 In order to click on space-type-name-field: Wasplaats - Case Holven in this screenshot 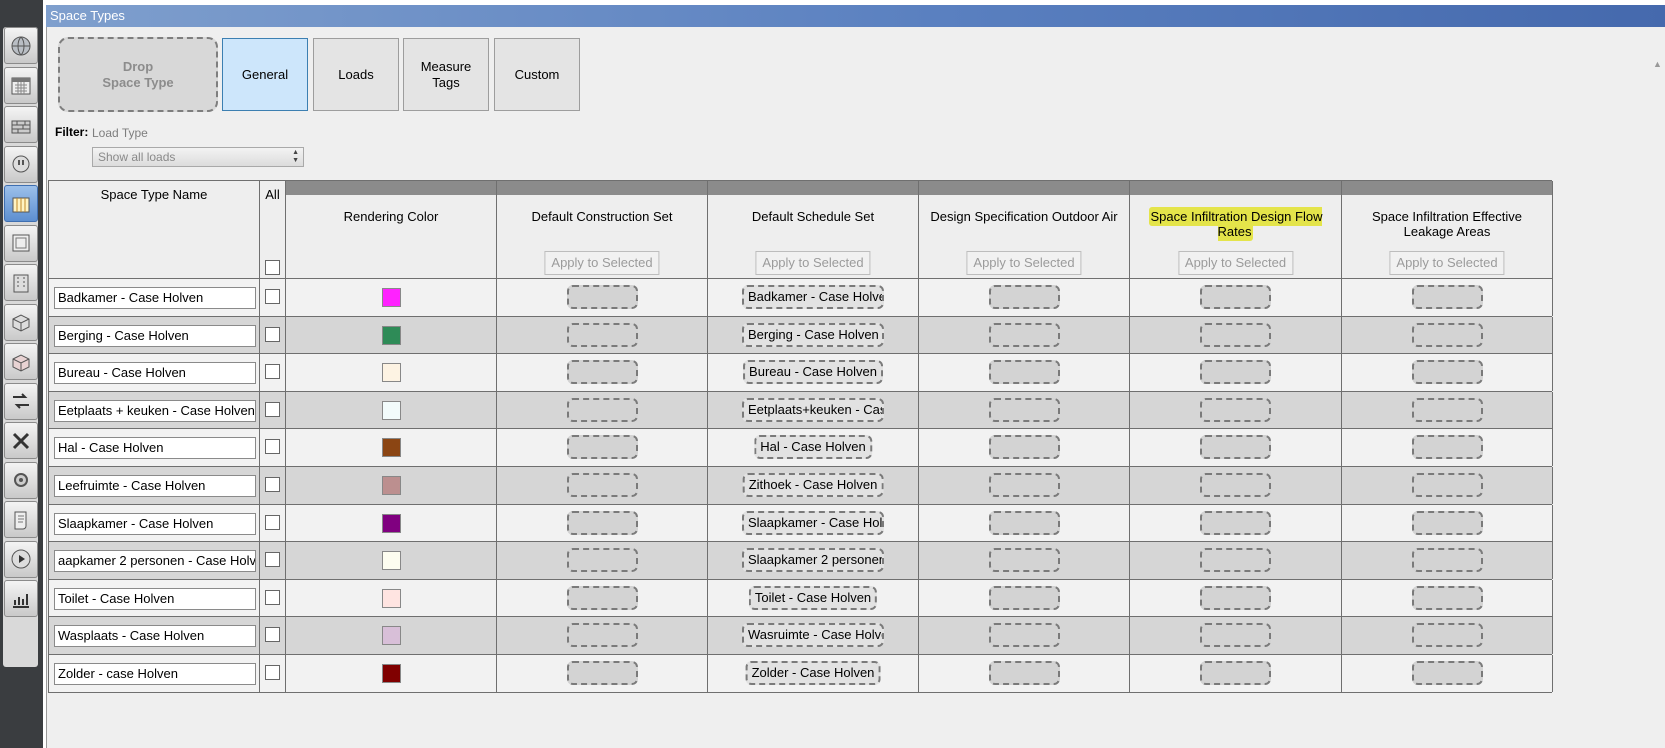, I will do `click(155, 636)`.